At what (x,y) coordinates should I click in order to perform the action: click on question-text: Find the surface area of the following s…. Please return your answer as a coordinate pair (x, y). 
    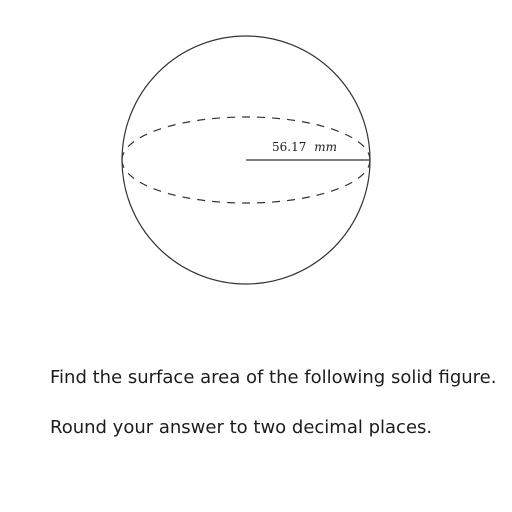
    Looking at the image, I should click on (275, 403).